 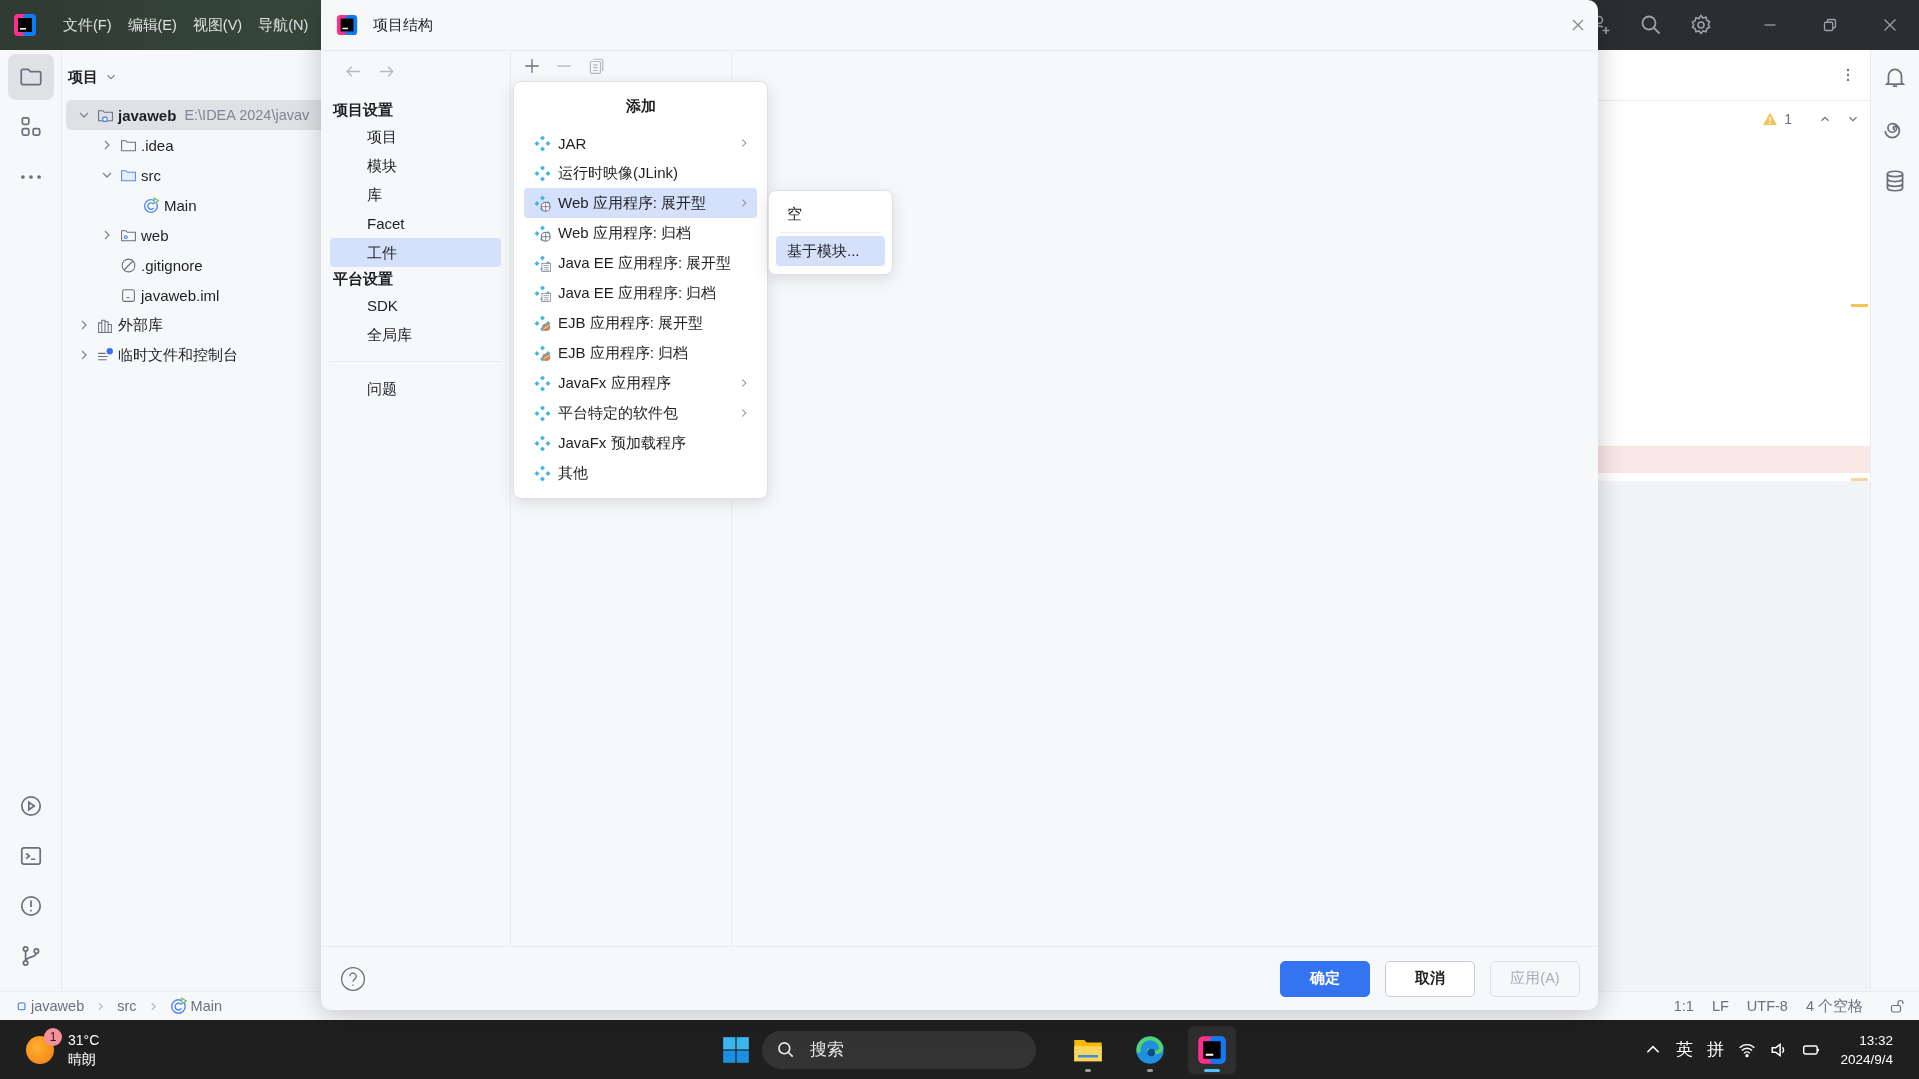 I want to click on dialog-button: 取消, so click(x=1430, y=978).